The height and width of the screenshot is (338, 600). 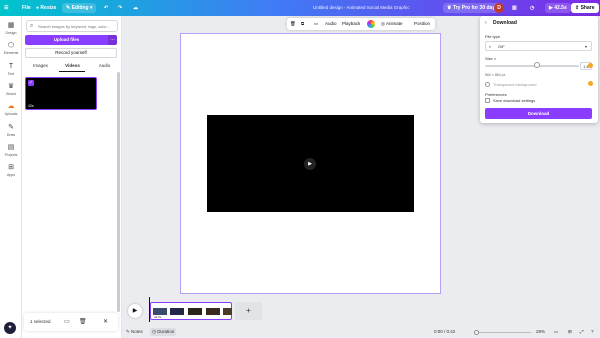 I want to click on present-button: ▶ 42.5s, so click(x=558, y=8).